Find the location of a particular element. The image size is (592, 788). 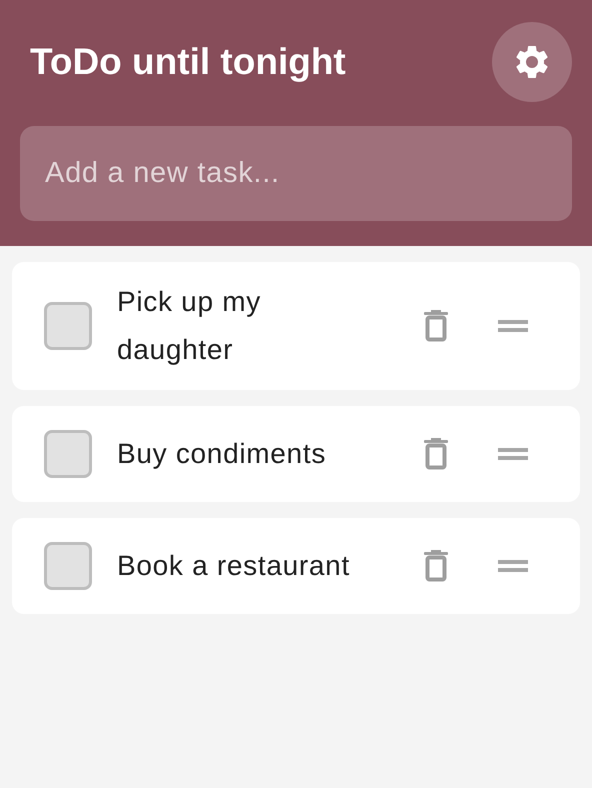

app-title: ToDo until tonight is located at coordinates (187, 62).